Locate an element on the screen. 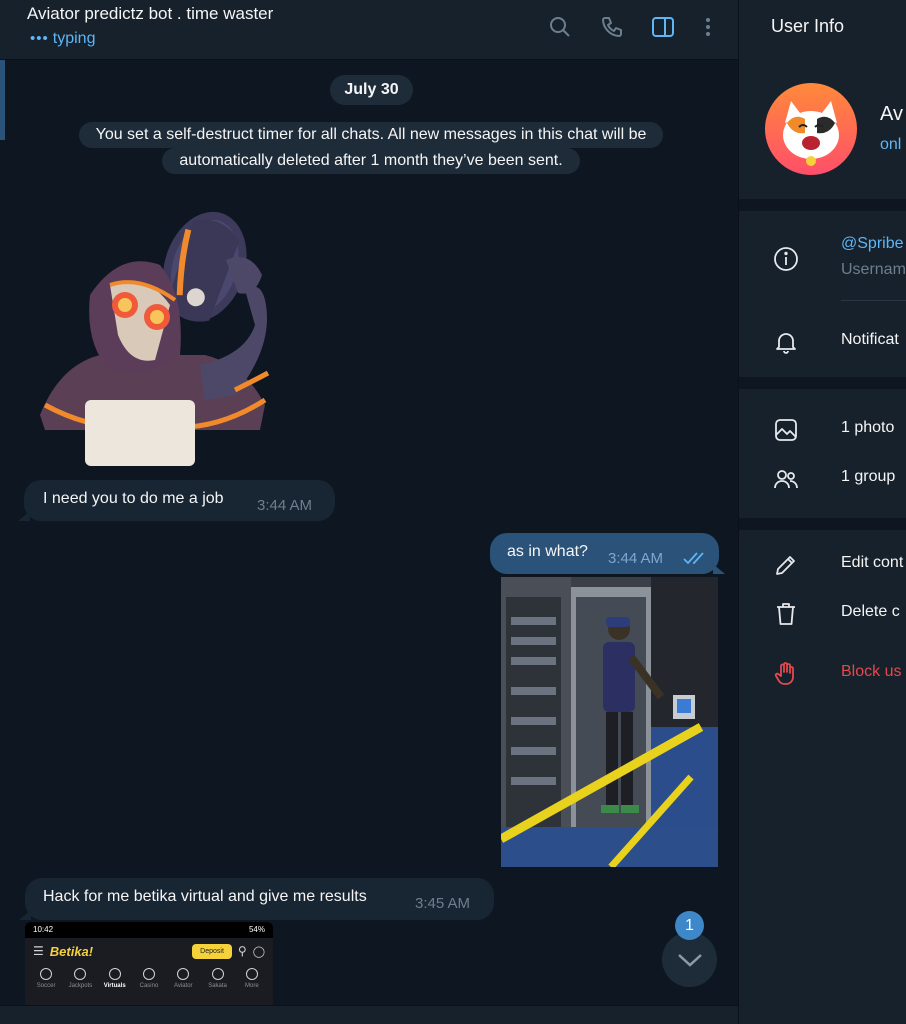  avatar is located at coordinates (811, 129).